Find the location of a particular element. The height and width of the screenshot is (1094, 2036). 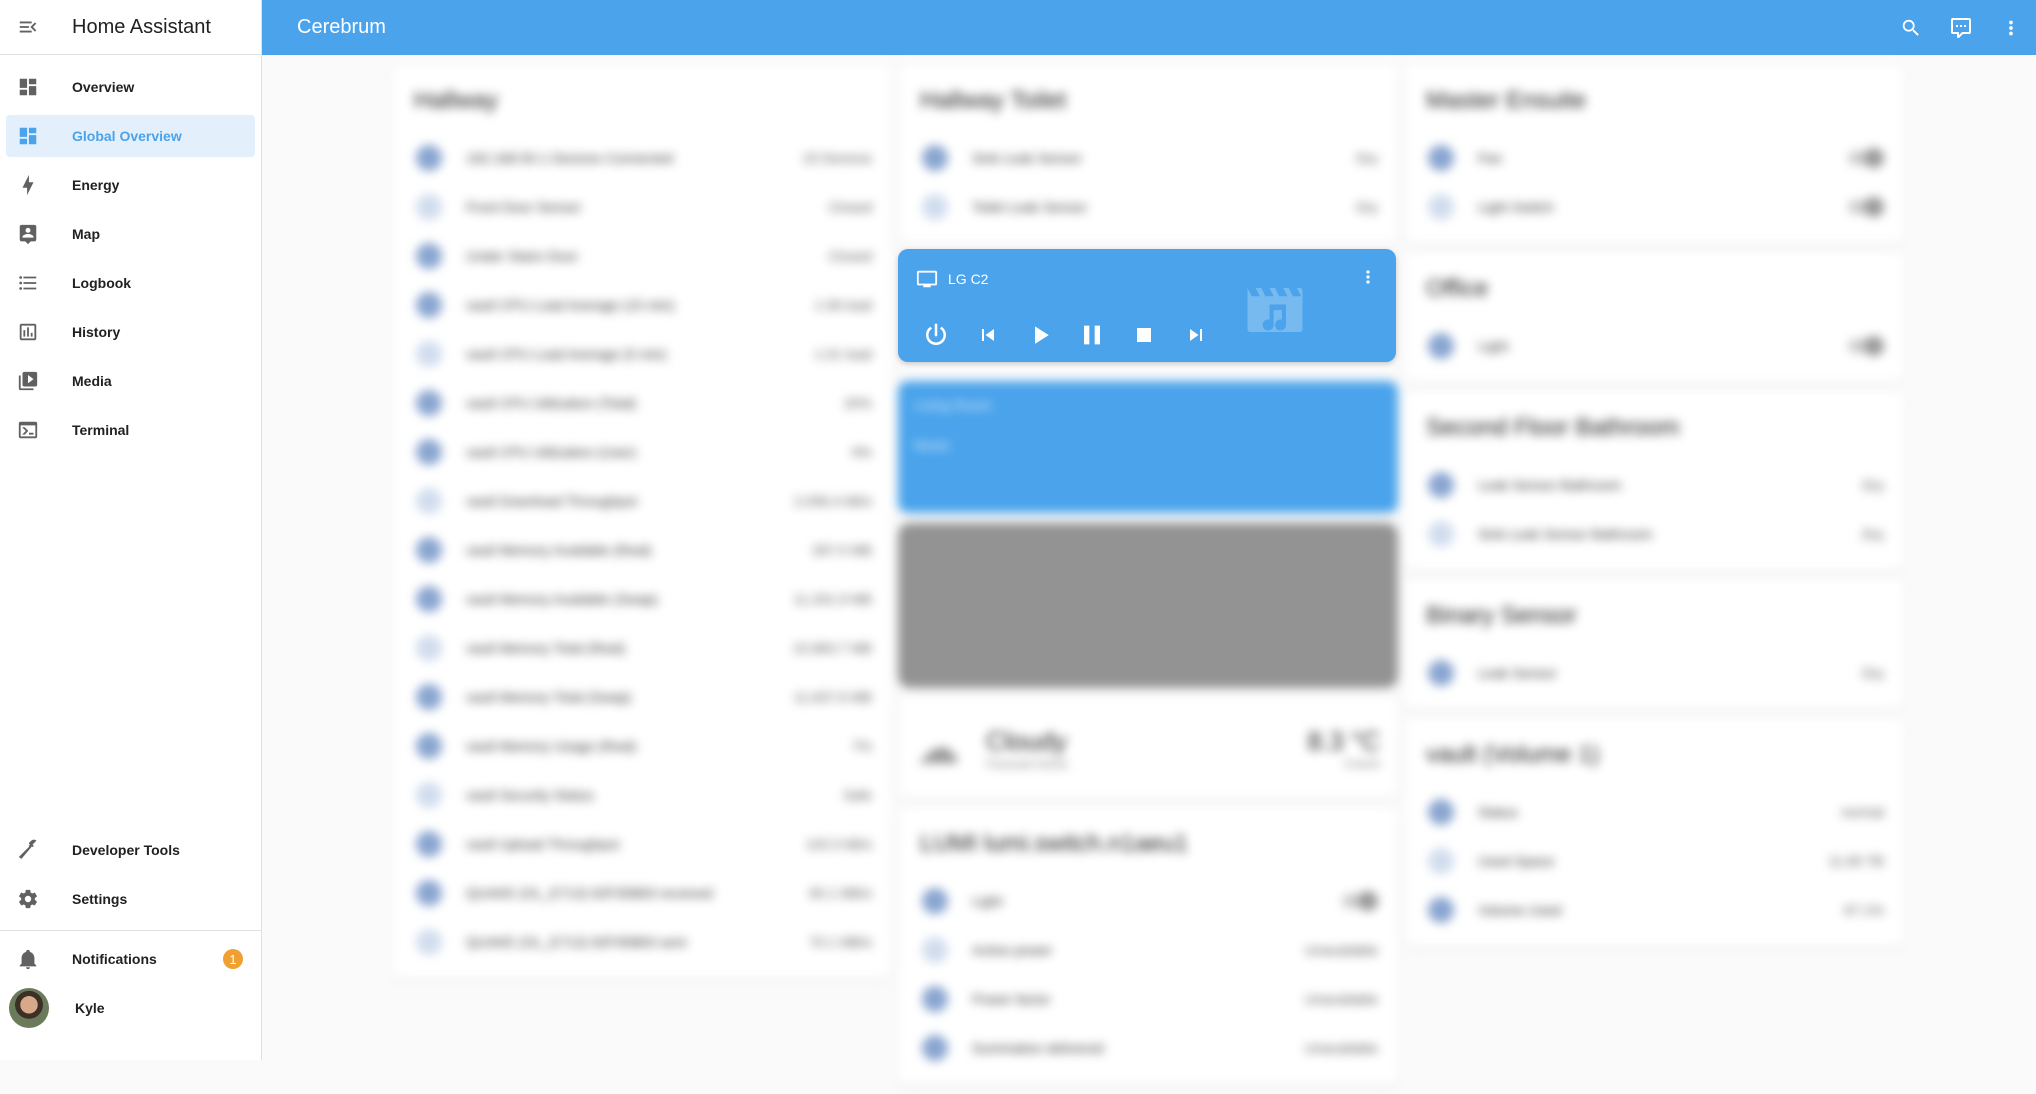

entity-row: vault CPU Load Average (15 min)1.06 load is located at coordinates (642, 304).